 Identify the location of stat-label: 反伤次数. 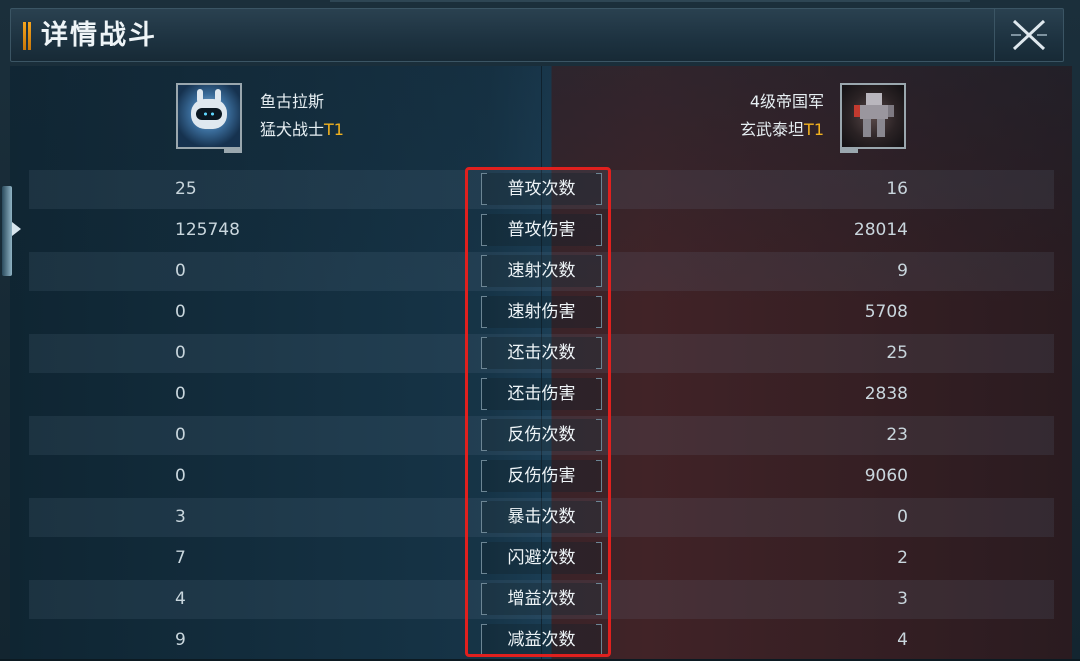
(541, 435).